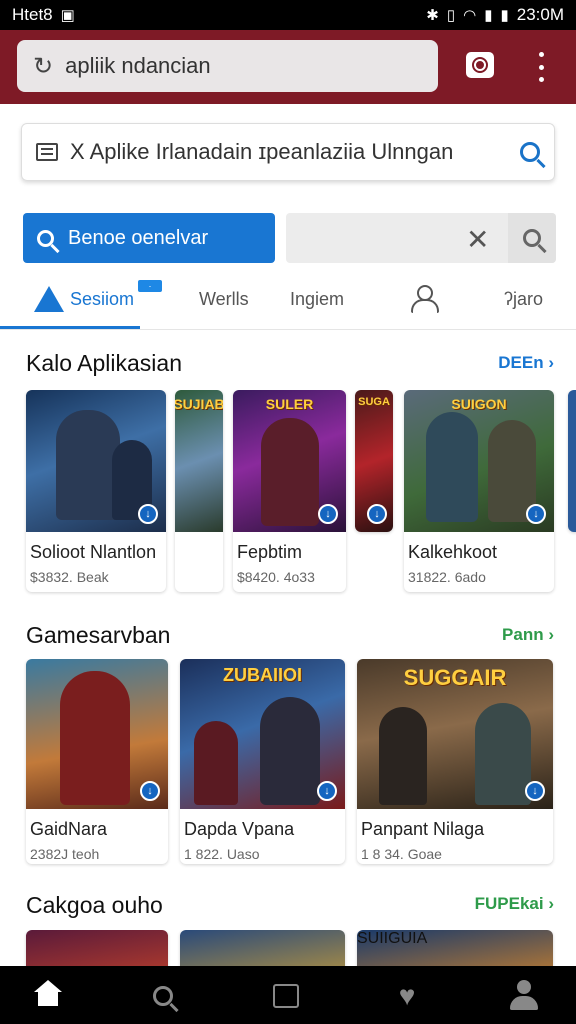 This screenshot has width=576, height=1024. I want to click on tab-label: Ingiem, so click(317, 298).